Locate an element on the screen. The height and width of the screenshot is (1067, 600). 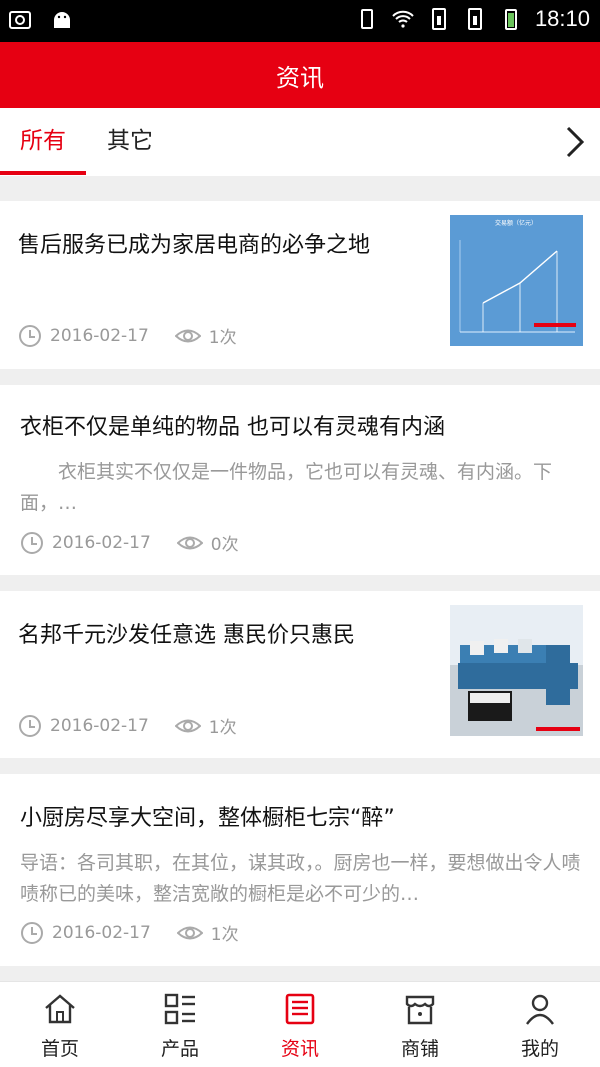
user-icon is located at coordinates (540, 1009).